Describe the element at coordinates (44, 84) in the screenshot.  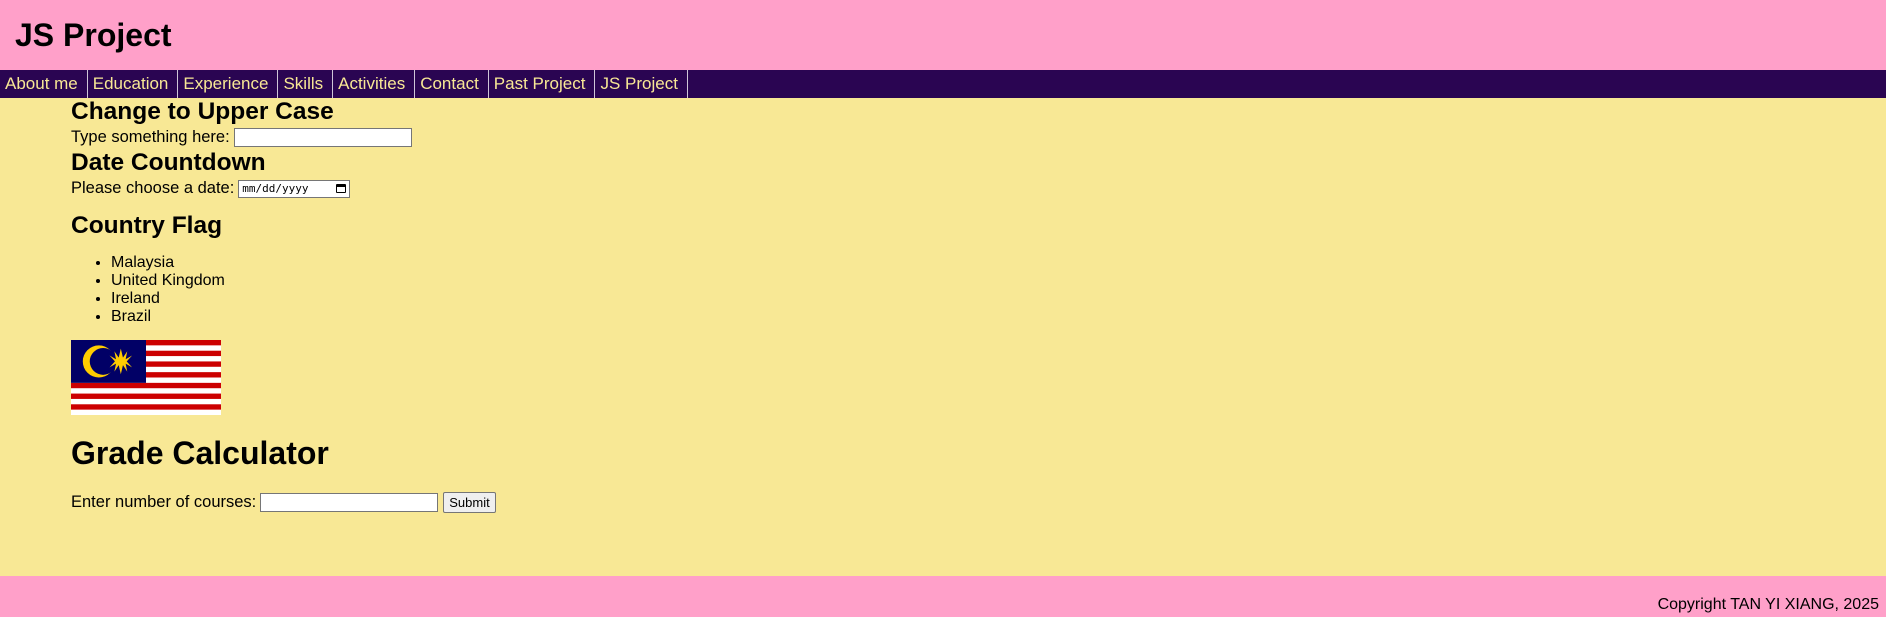
I see `nav-item-about-me: About me` at that location.